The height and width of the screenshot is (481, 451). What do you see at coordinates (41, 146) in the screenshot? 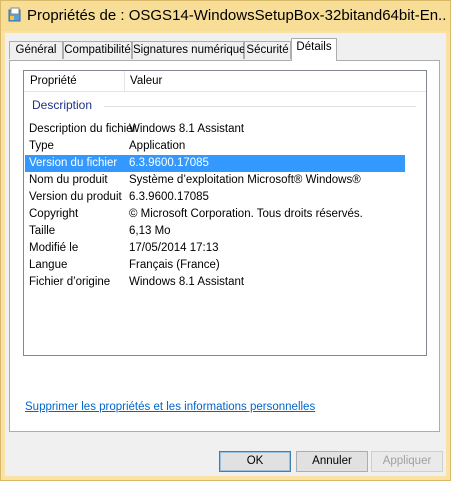
I see `row-key: Type` at bounding box center [41, 146].